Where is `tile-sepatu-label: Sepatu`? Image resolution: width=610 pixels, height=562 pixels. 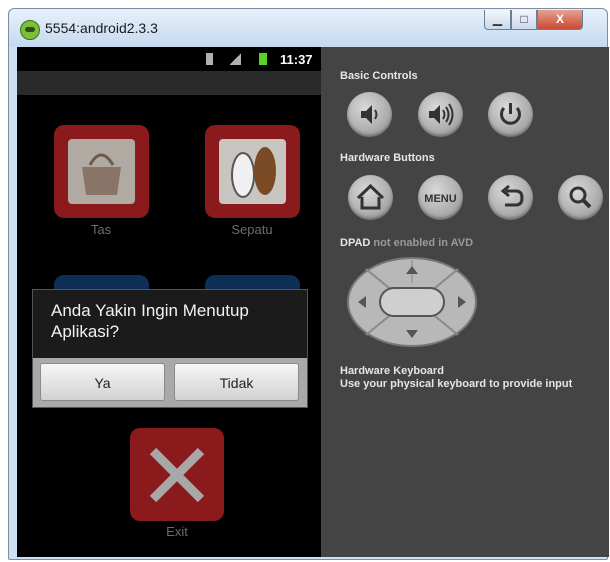 tile-sepatu-label: Sepatu is located at coordinates (252, 229).